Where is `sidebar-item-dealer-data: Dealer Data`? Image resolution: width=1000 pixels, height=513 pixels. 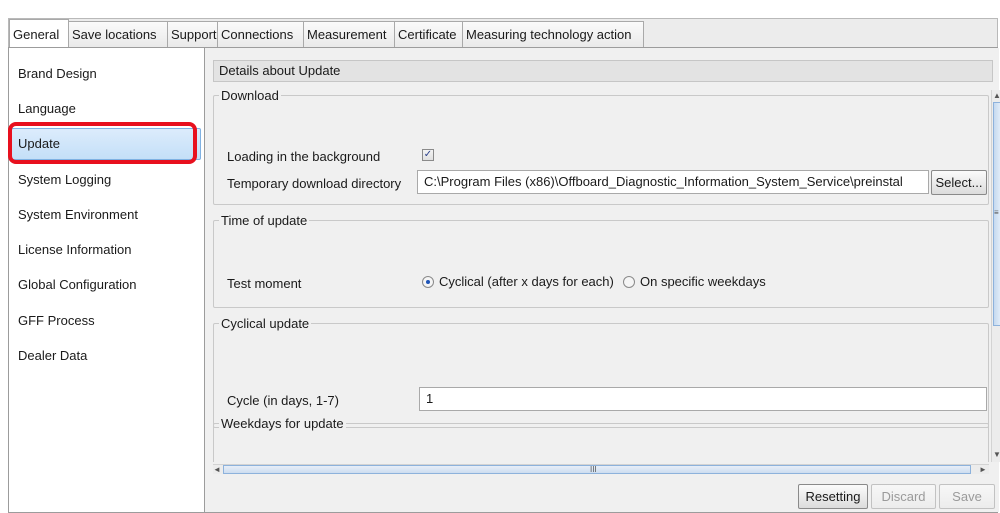 sidebar-item-dealer-data: Dealer Data is located at coordinates (106, 356).